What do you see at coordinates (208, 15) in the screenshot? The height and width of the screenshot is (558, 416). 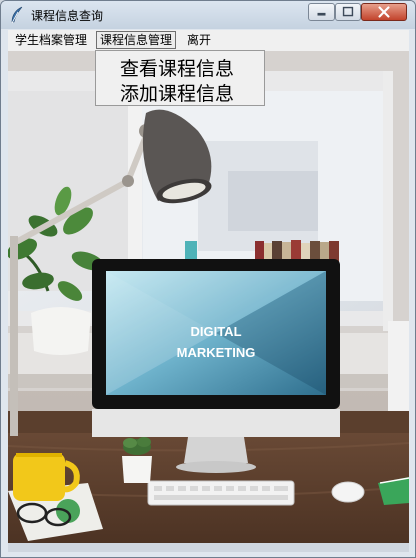 I see `title-bar: 课程信息查询` at bounding box center [208, 15].